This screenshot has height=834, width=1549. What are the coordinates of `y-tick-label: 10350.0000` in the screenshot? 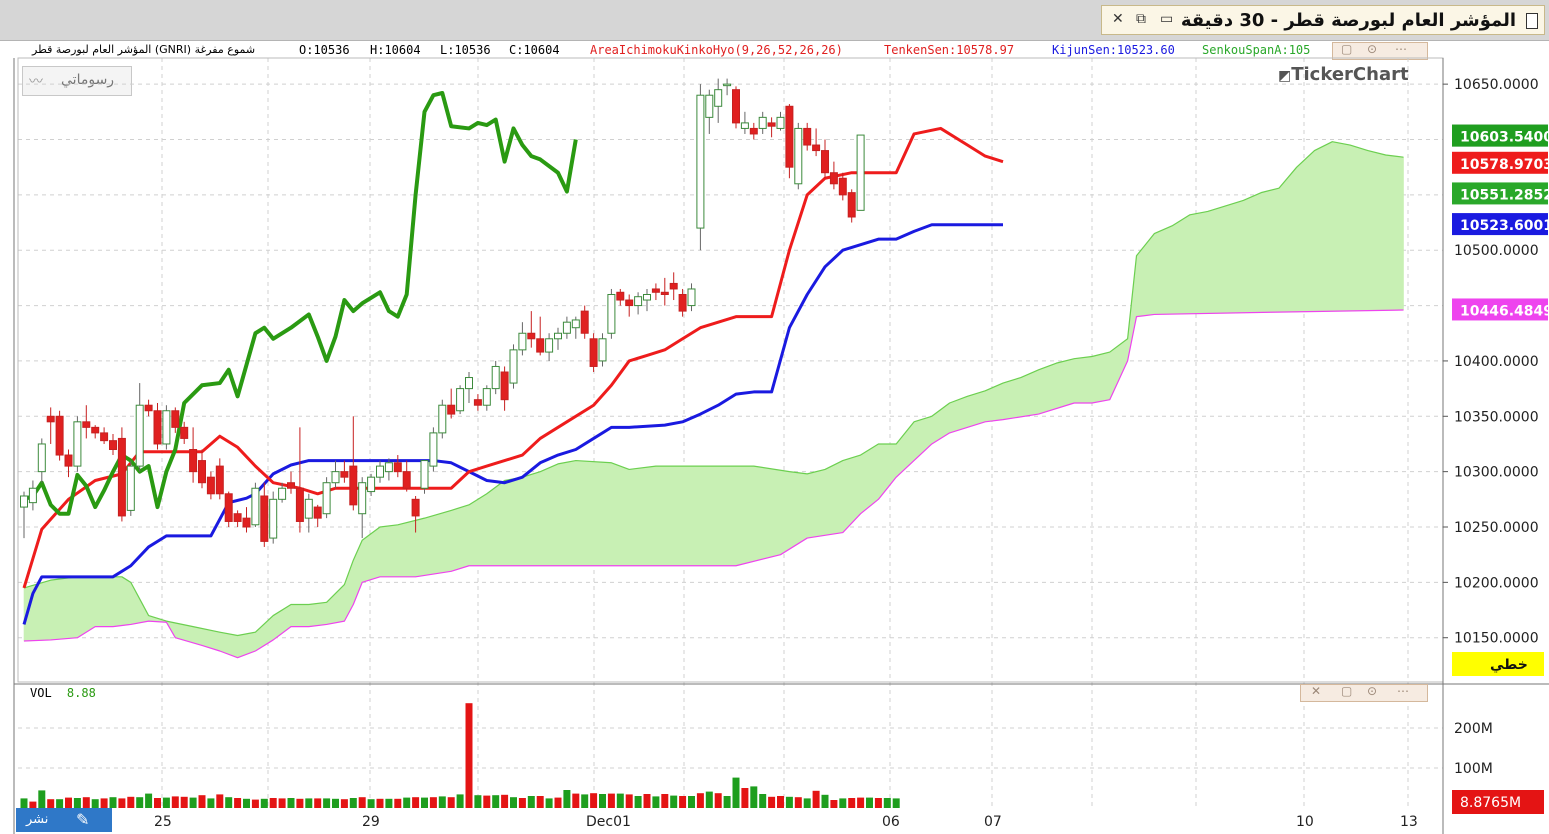 It's located at (1496, 417).